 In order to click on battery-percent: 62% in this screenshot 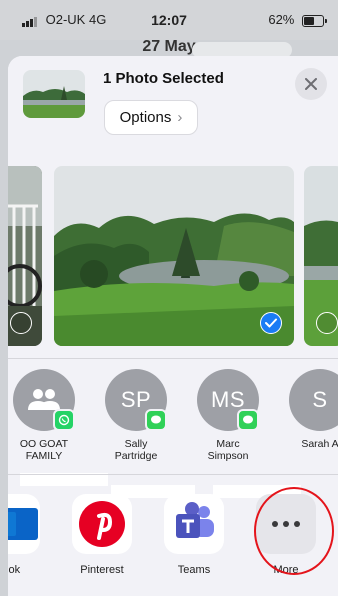, I will do `click(281, 19)`.